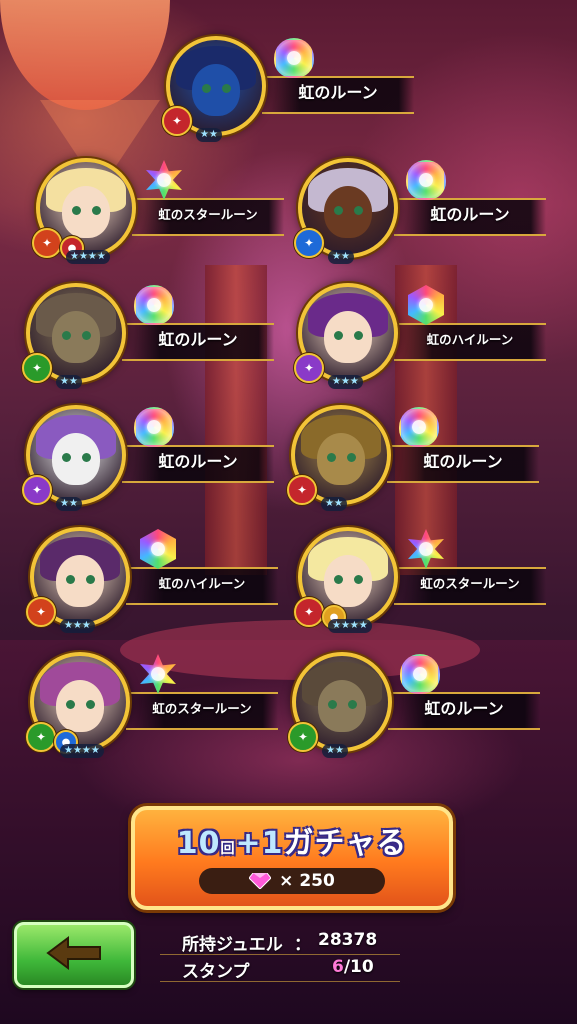 Image resolution: width=577 pixels, height=1024 pixels. What do you see at coordinates (280, 968) in the screenshot?
I see `stamp-row: スタンプ 6/10` at bounding box center [280, 968].